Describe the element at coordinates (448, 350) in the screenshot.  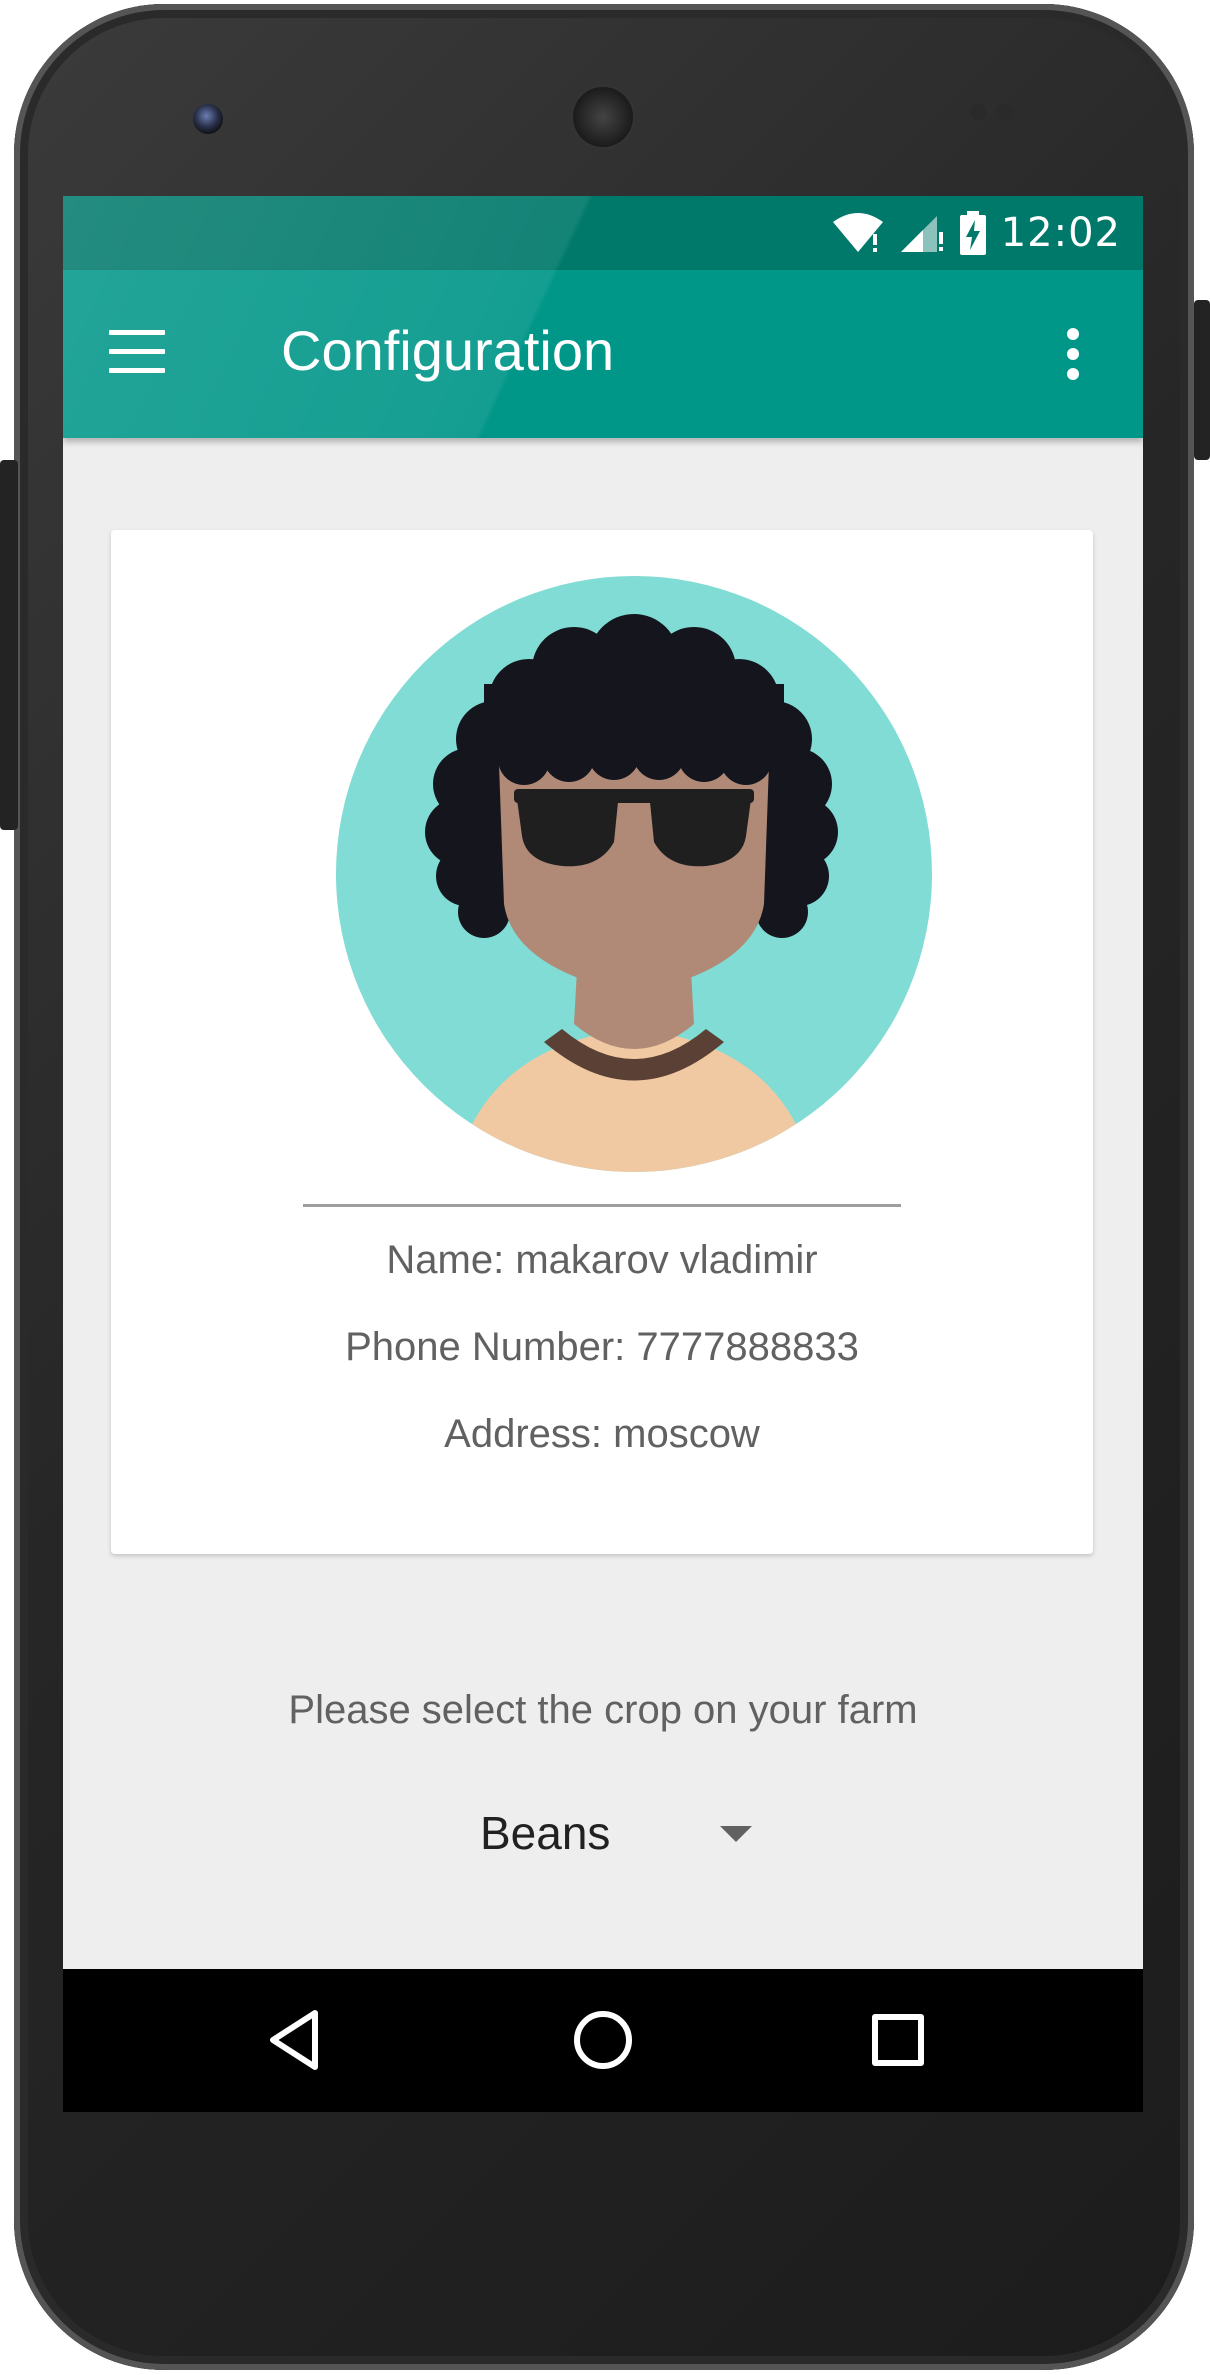
I see `page-title: Configuration` at that location.